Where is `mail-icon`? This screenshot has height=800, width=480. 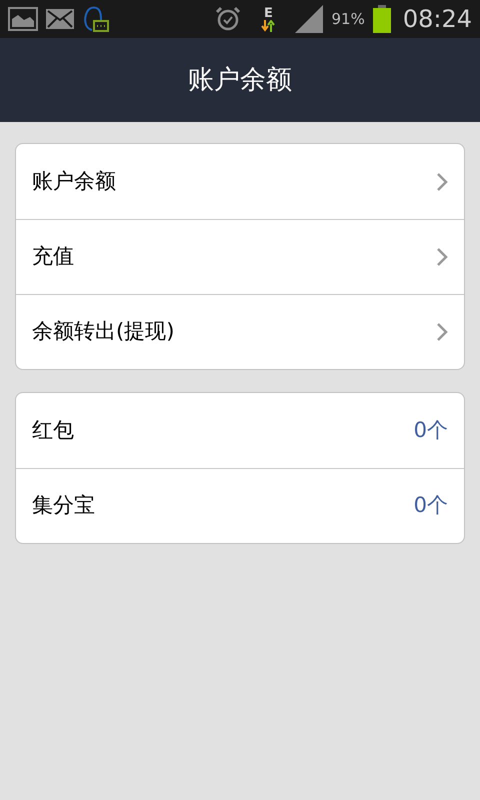 mail-icon is located at coordinates (60, 19).